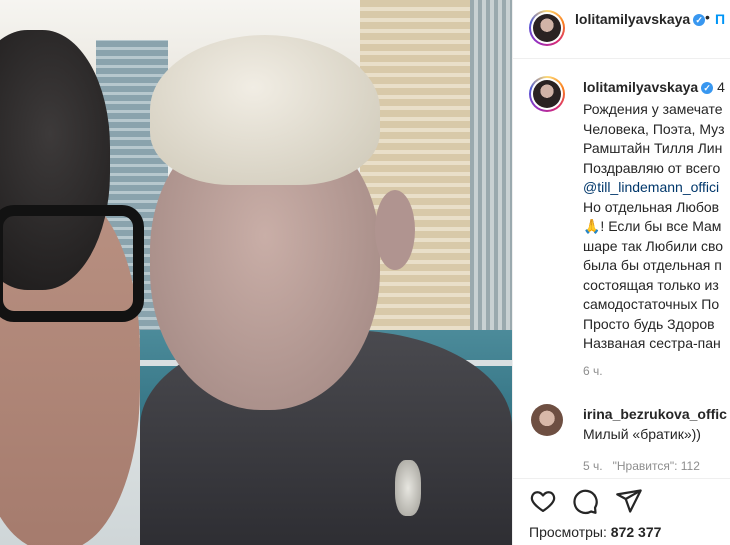  Describe the element at coordinates (652, 343) in the screenshot. I see `caption-line: Названая сестра-пан` at that location.